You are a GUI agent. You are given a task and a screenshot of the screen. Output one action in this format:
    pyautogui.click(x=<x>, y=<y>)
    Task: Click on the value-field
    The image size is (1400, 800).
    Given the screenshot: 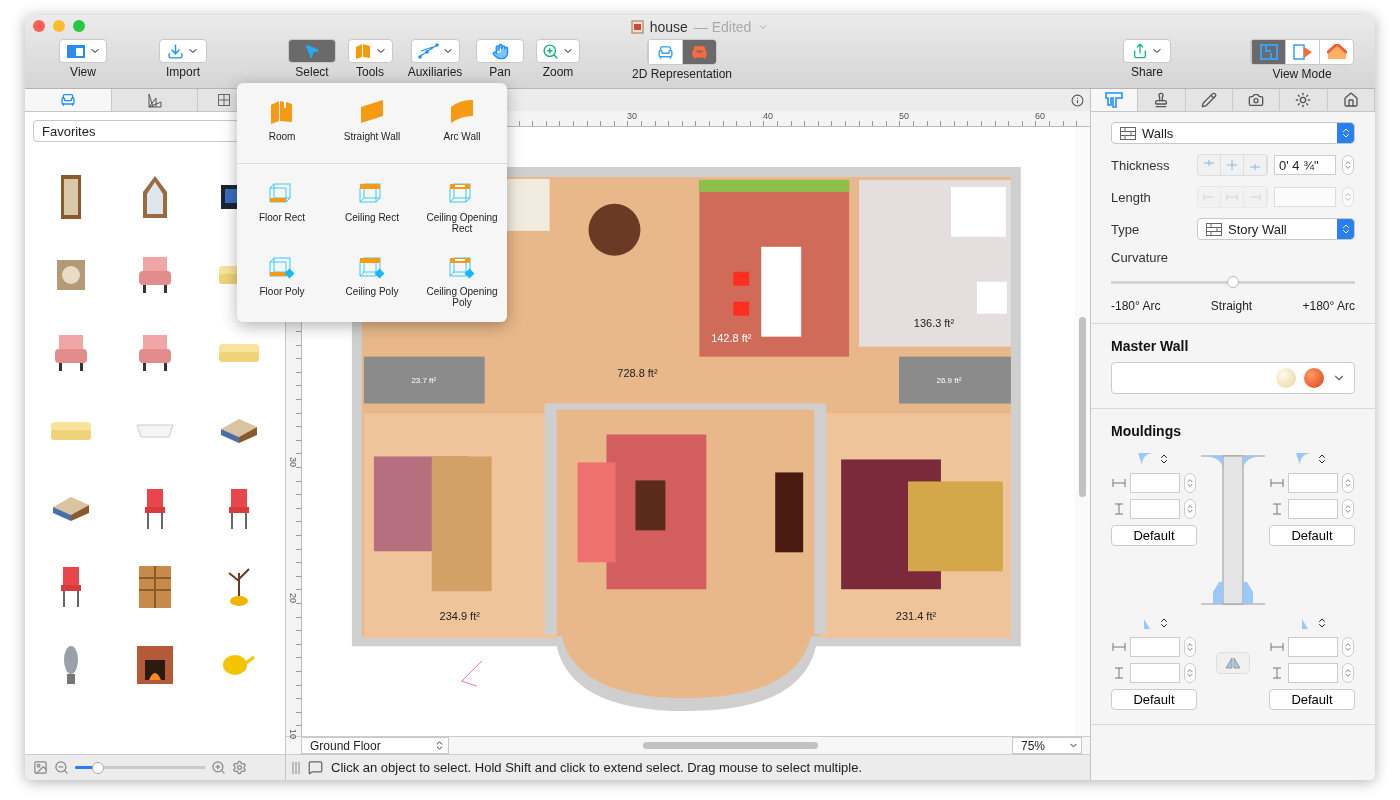 What is the action you would take?
    pyautogui.click(x=1305, y=197)
    